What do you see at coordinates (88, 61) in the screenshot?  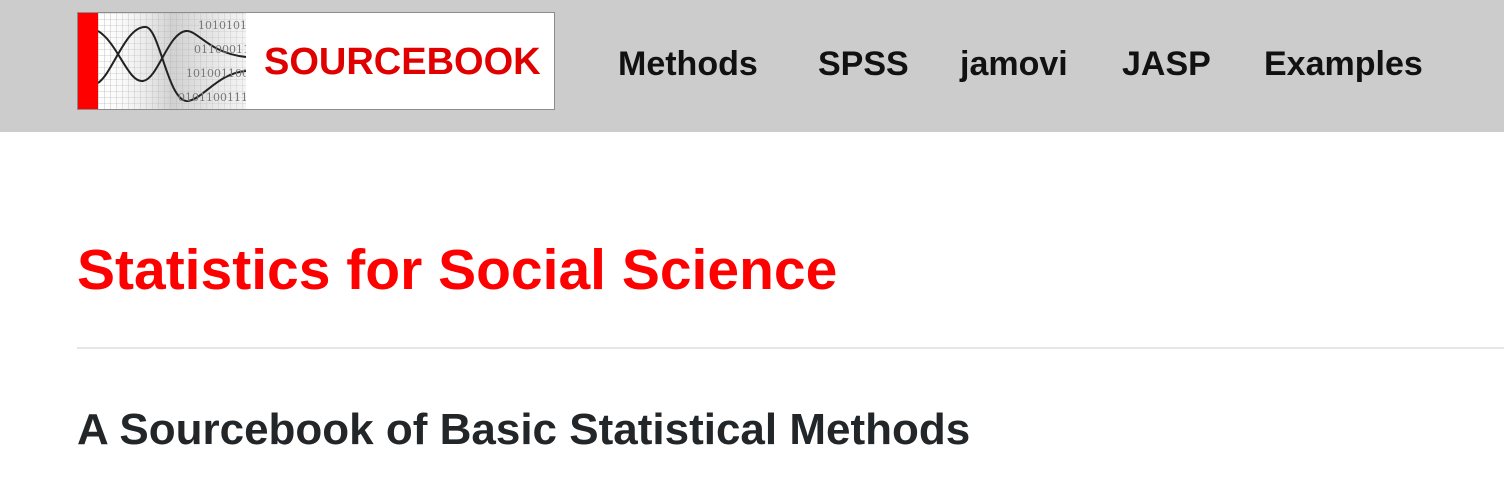 I see `logo-red-bar` at bounding box center [88, 61].